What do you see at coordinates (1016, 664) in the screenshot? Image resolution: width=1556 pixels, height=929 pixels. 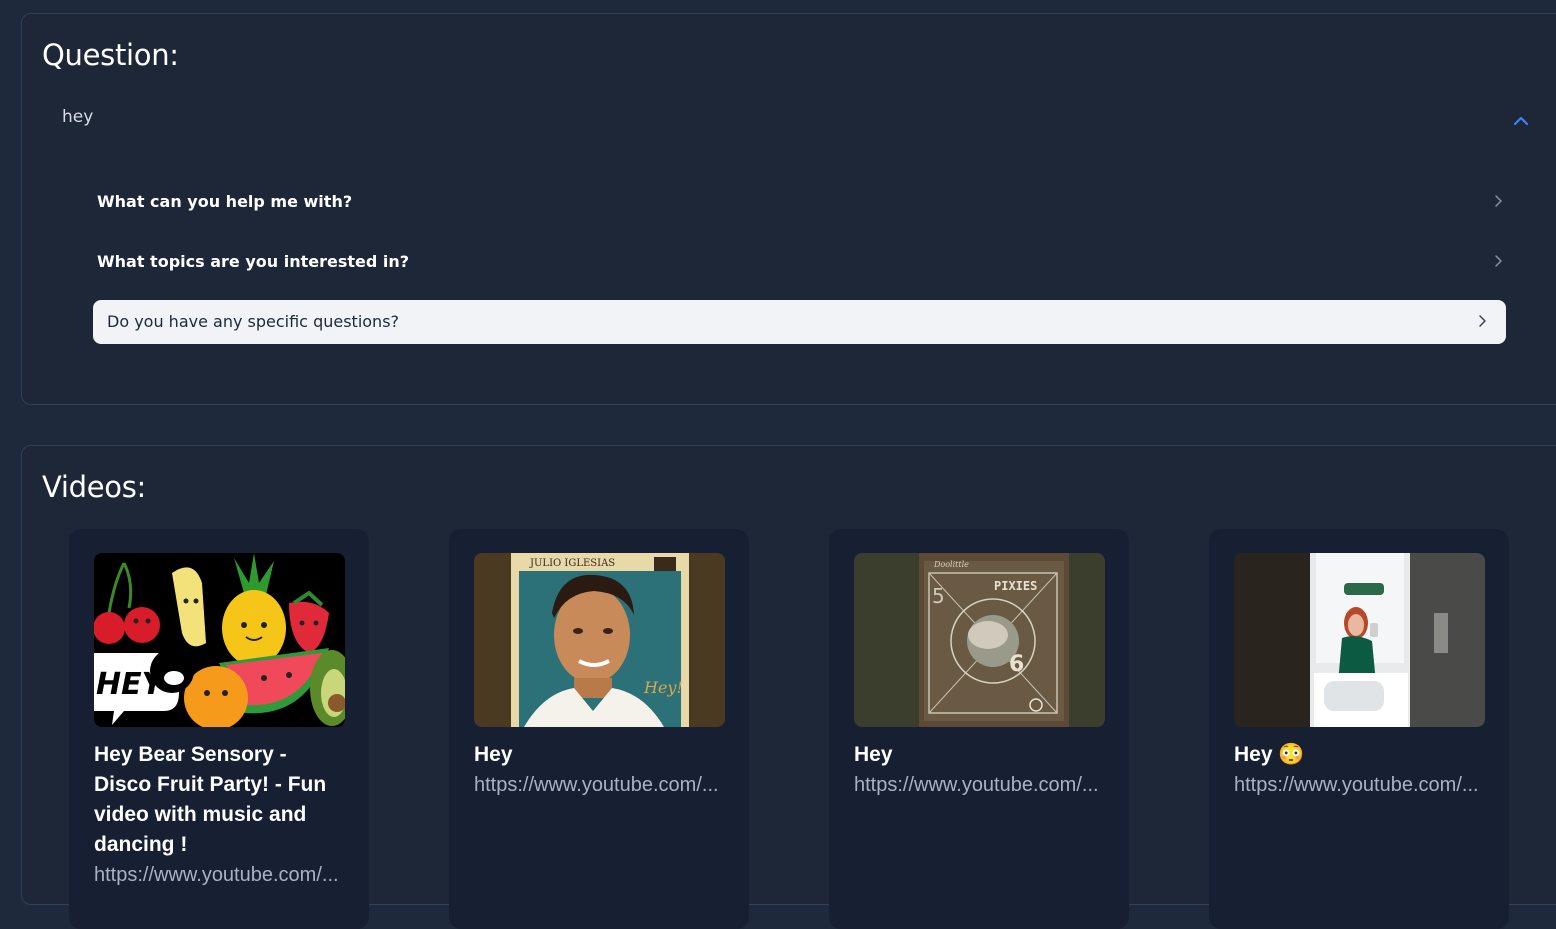 I see `svg-text: 6` at bounding box center [1016, 664].